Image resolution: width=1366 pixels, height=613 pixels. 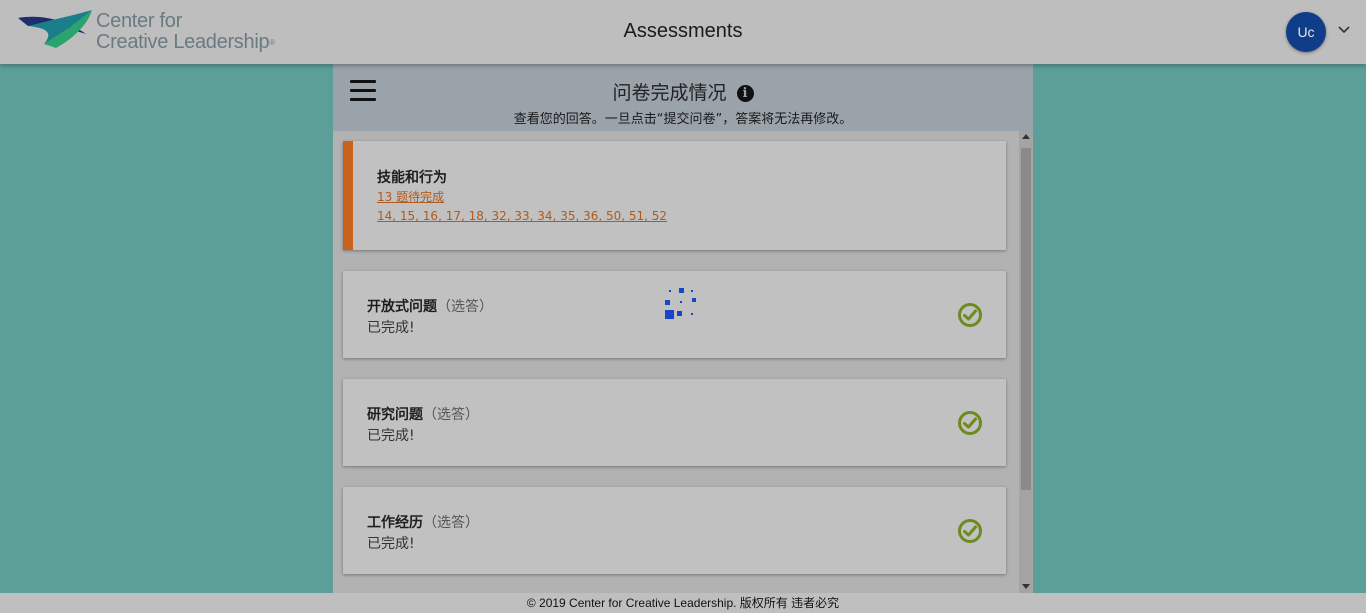 I want to click on section-title: 工作经历（选答）, so click(x=423, y=523).